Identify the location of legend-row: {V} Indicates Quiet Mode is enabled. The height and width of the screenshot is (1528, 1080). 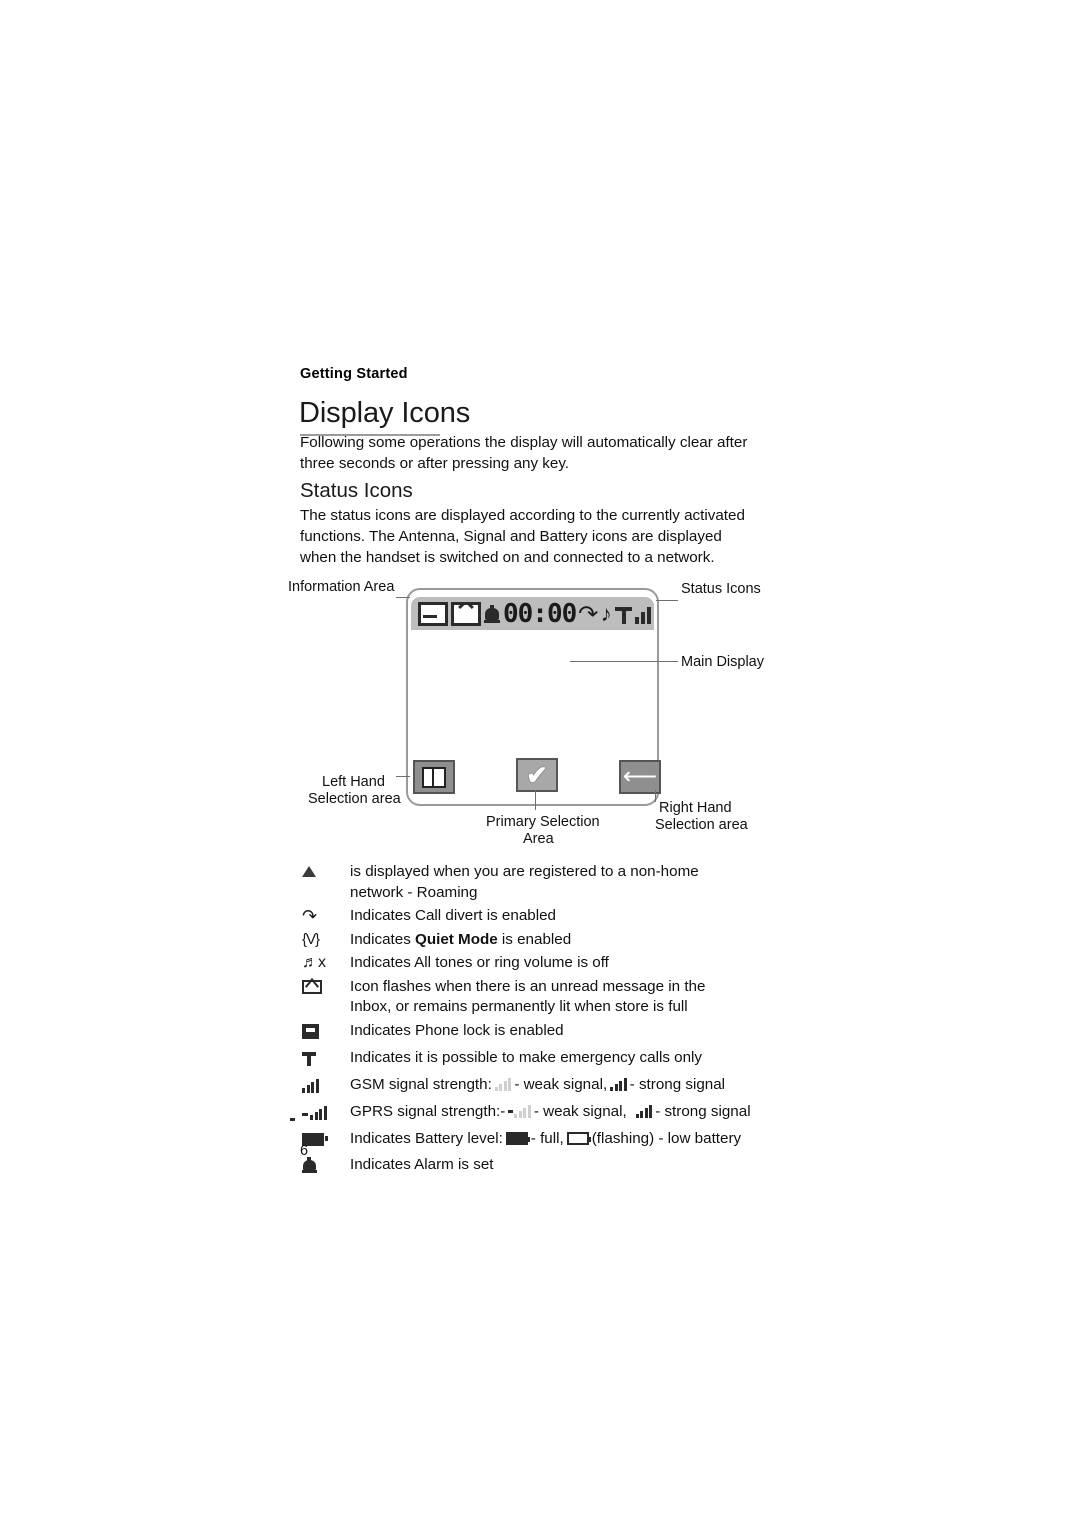
(531, 940).